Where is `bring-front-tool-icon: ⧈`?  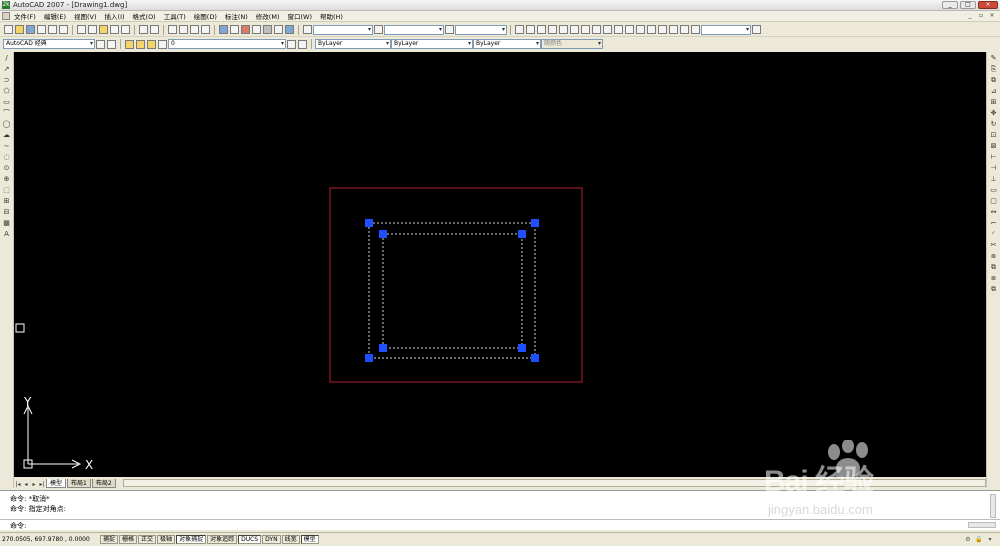
bring-front-tool-icon: ⧈ is located at coordinates (993, 256).